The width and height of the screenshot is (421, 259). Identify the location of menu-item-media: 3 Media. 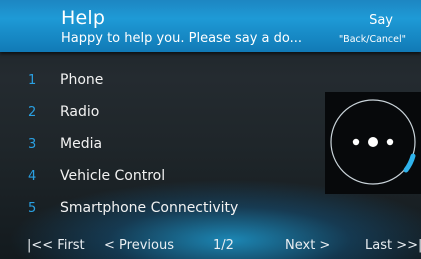
(160, 144).